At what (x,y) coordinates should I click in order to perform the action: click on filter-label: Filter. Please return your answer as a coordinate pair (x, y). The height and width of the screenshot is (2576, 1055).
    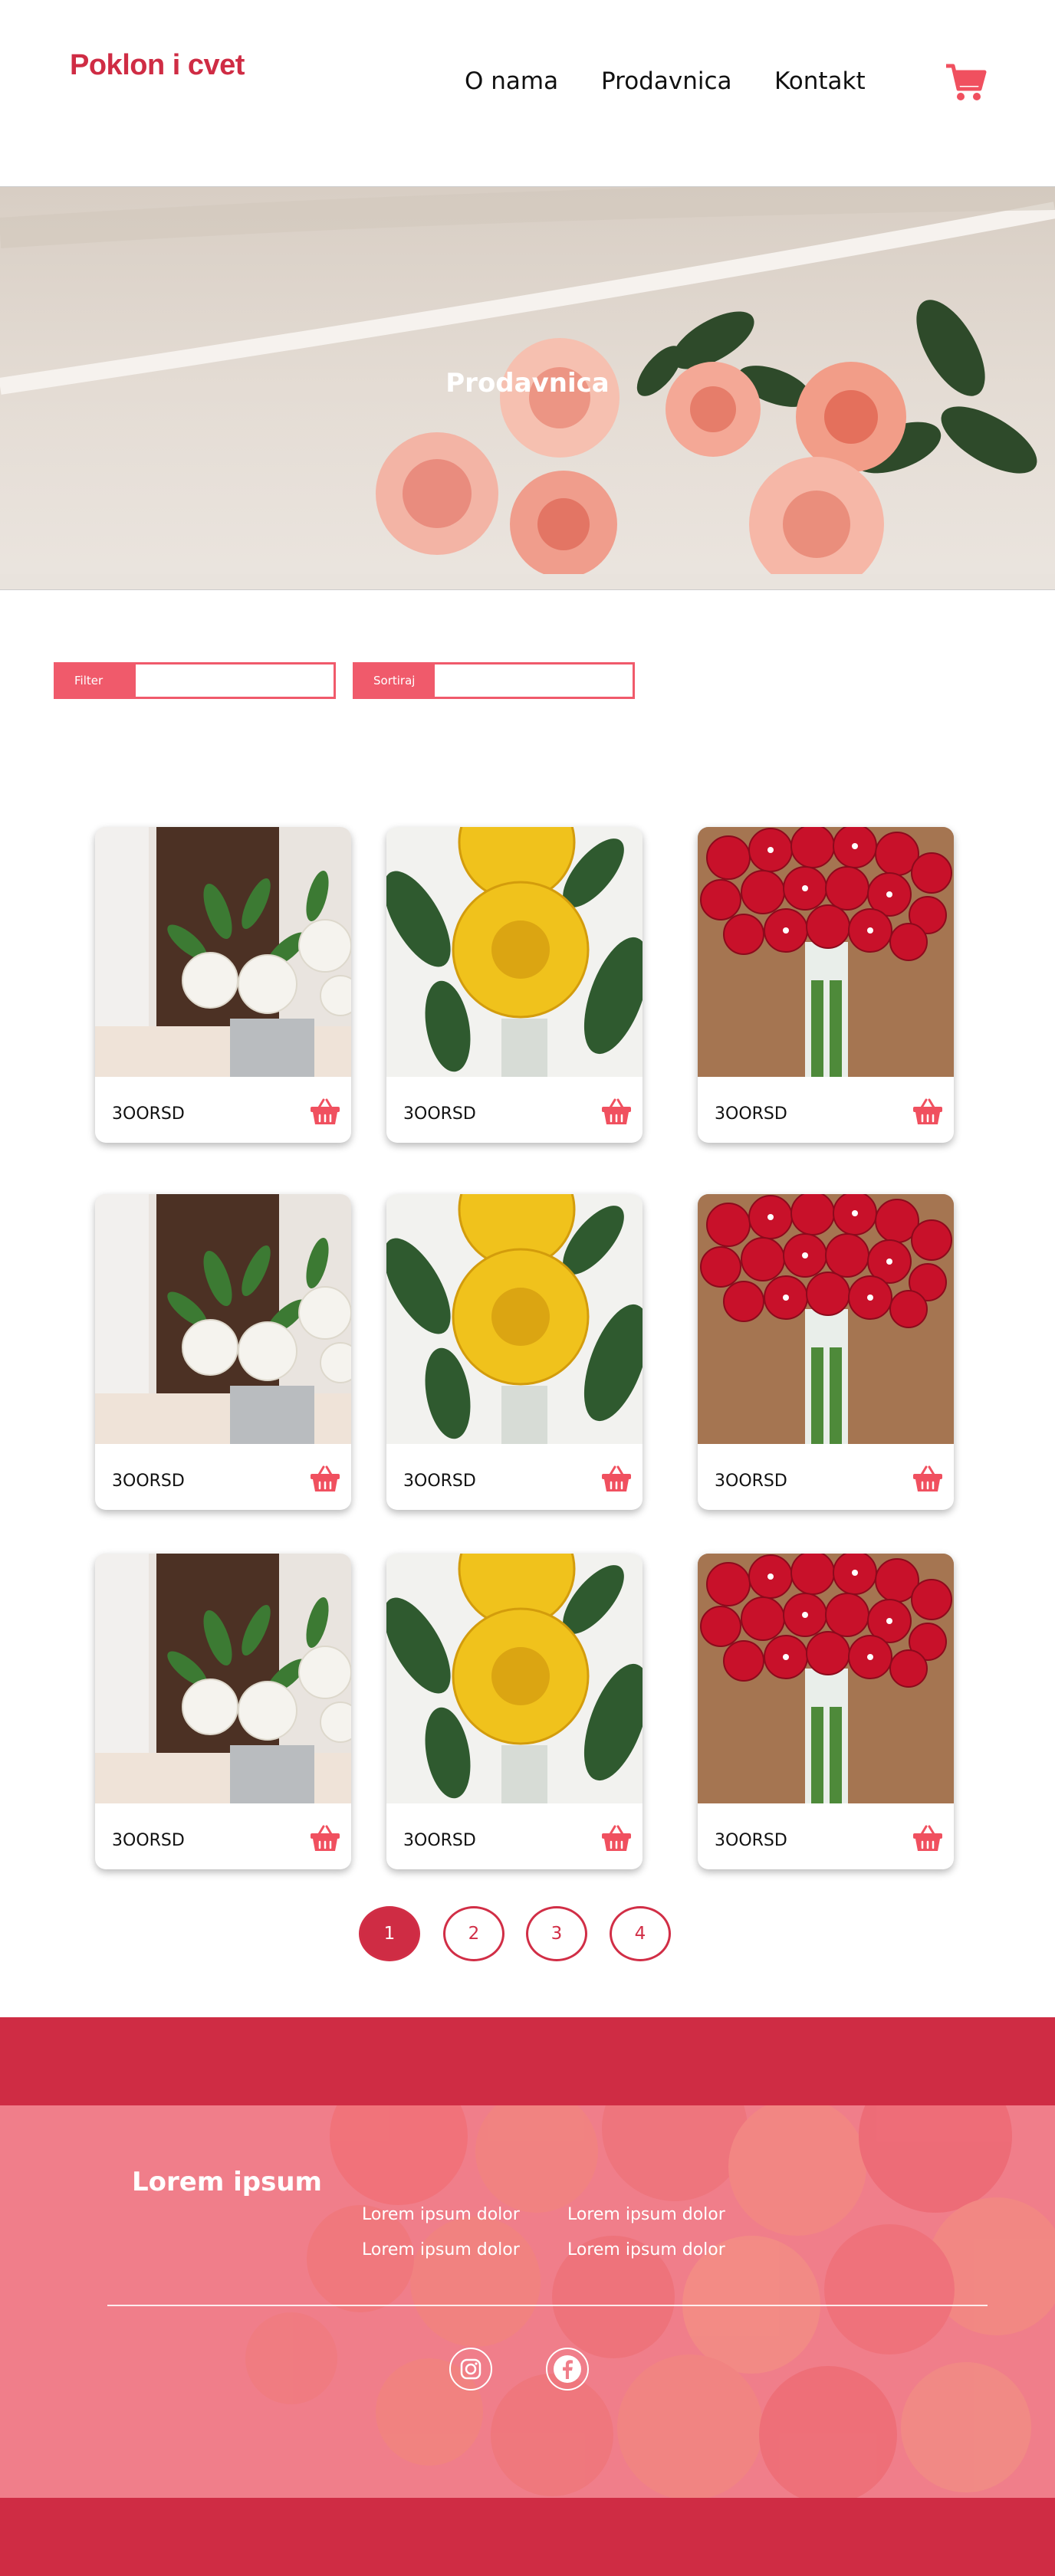
    Looking at the image, I should click on (96, 681).